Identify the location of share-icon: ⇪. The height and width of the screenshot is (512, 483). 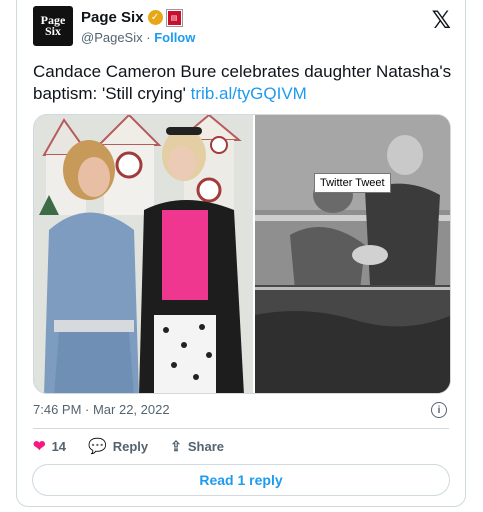
(176, 445).